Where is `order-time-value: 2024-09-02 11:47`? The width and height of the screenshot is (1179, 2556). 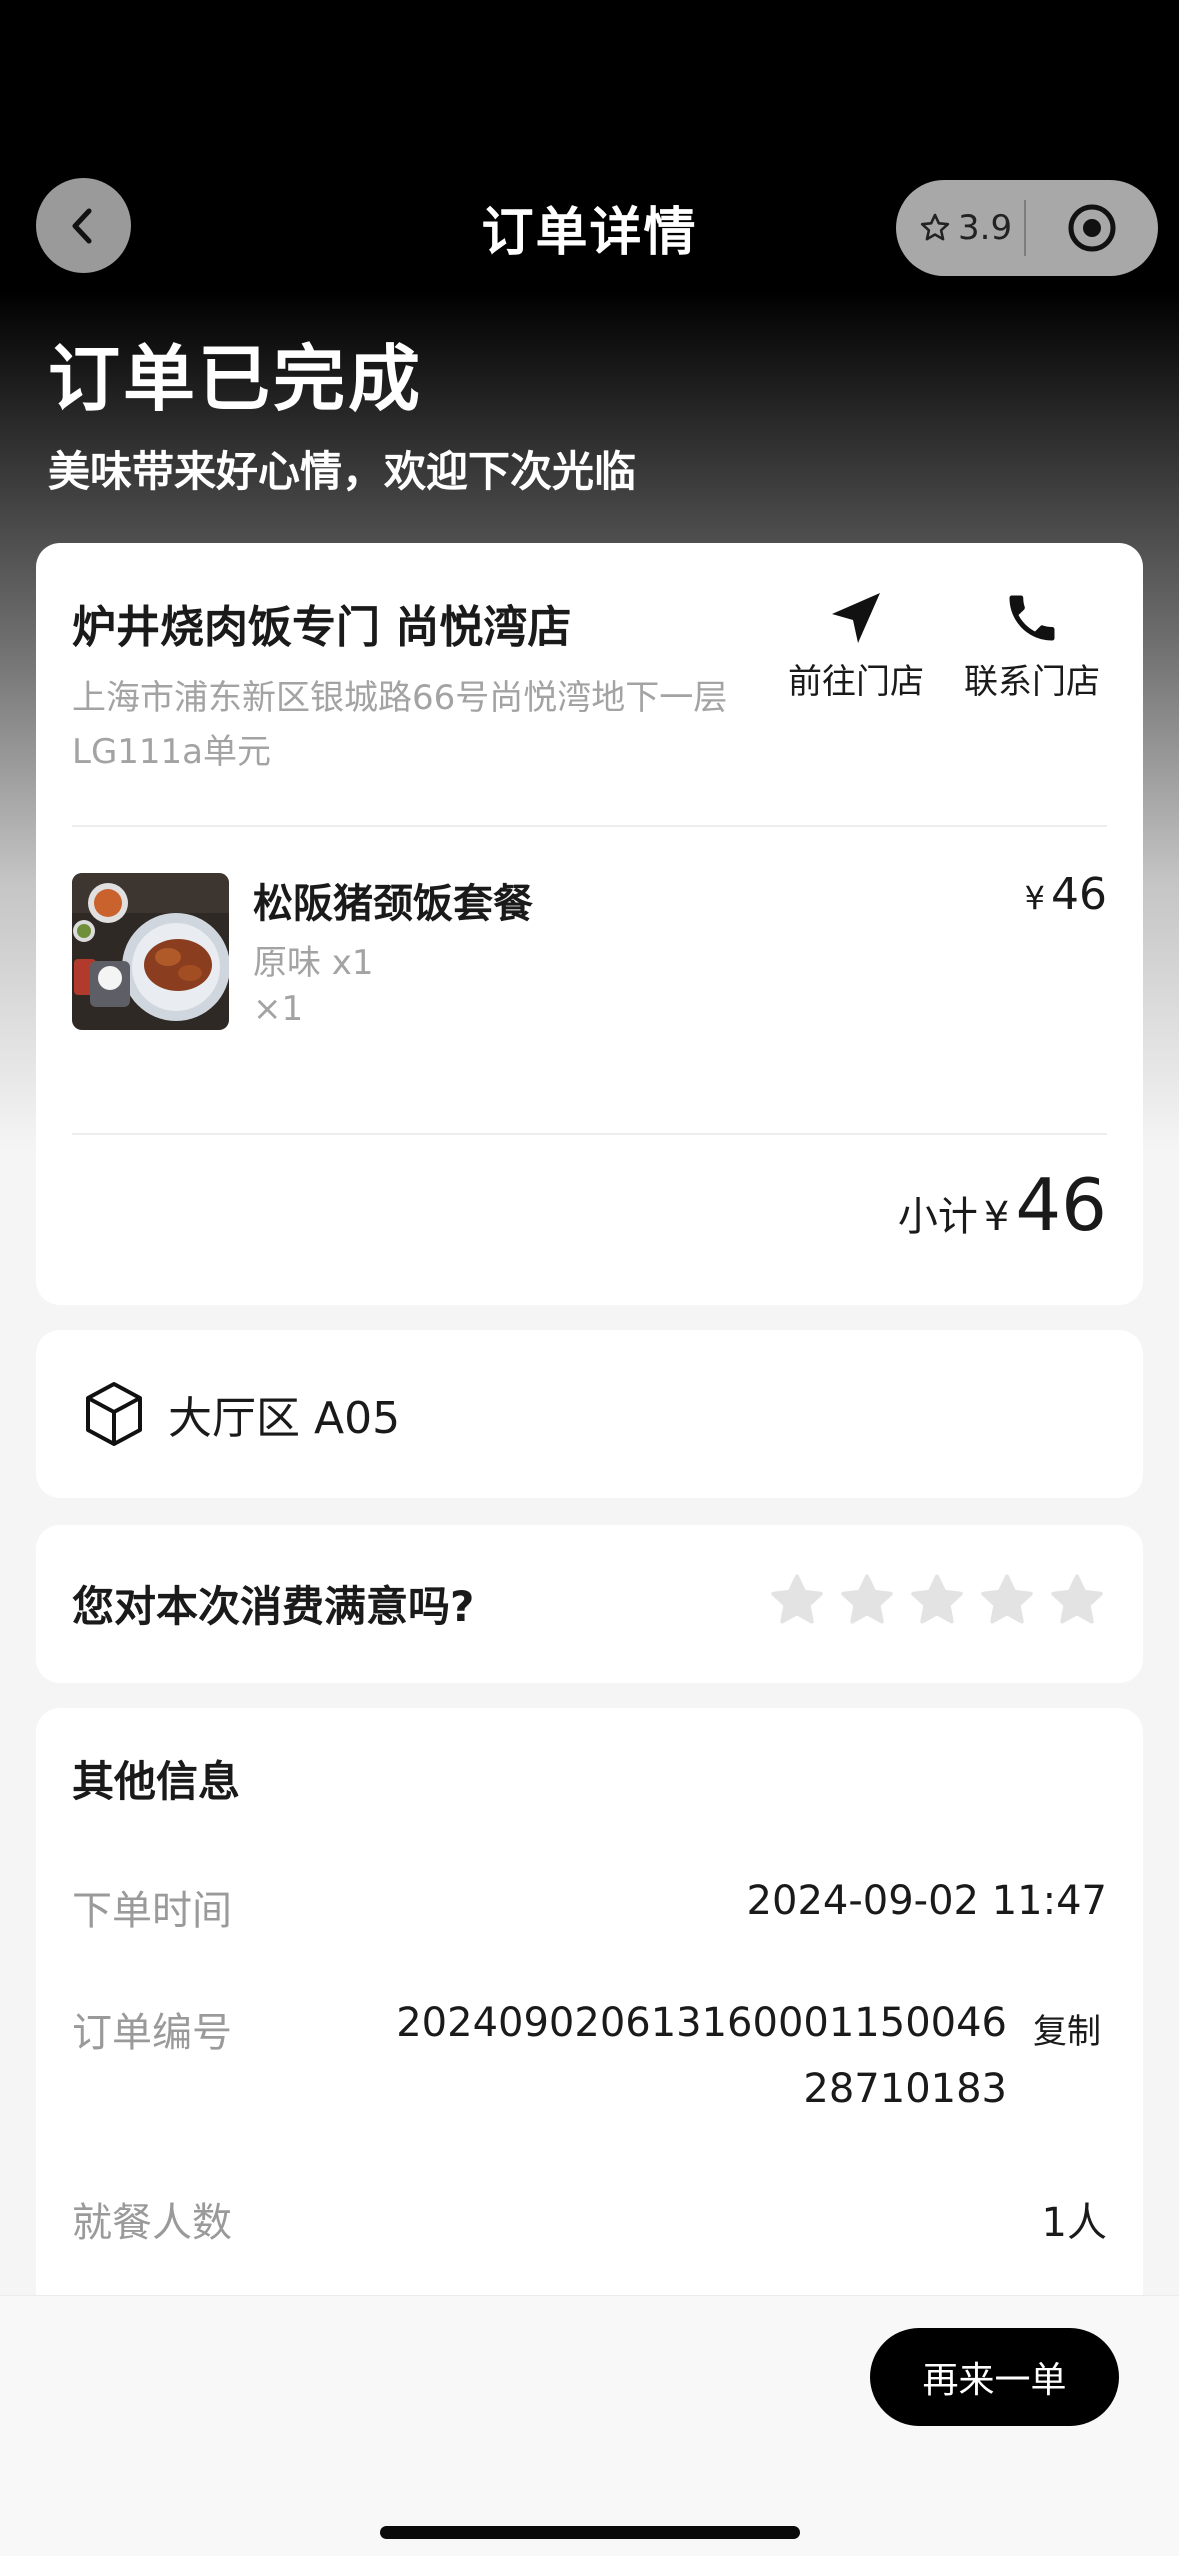 order-time-value: 2024-09-02 11:47 is located at coordinates (926, 1901).